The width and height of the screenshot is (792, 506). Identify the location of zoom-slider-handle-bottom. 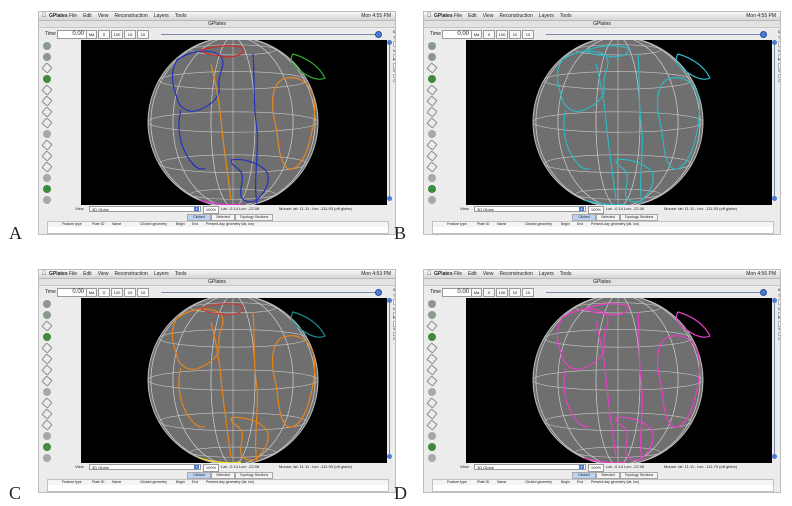
(389, 456).